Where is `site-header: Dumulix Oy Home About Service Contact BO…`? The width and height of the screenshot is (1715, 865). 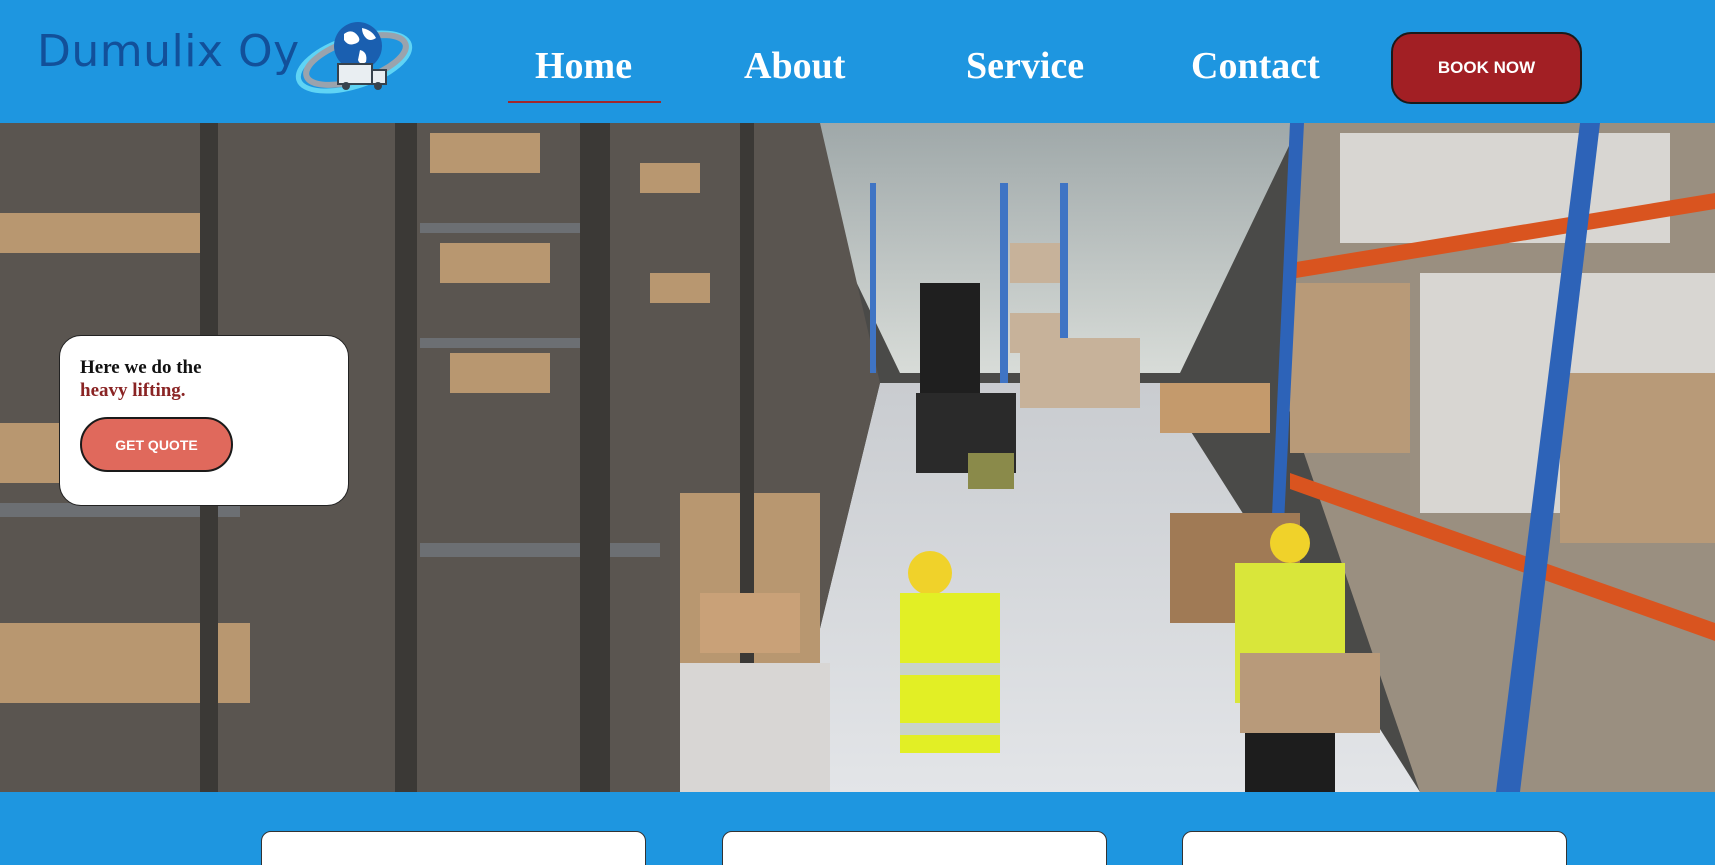 site-header: Dumulix Oy Home About Service Contact BO… is located at coordinates (857, 61).